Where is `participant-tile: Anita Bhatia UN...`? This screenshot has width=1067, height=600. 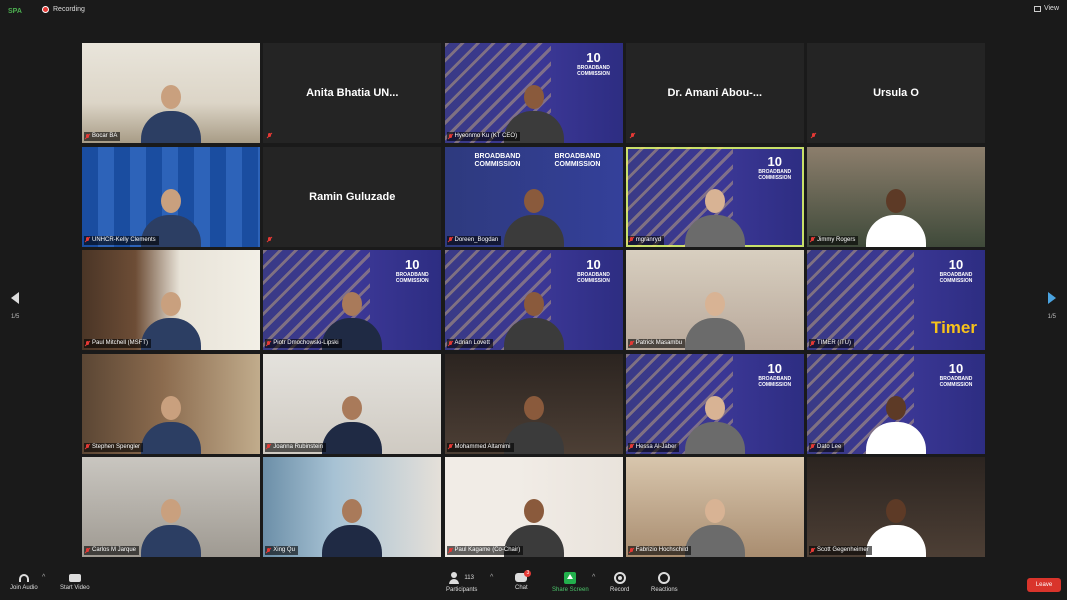
participant-tile: Anita Bhatia UN... is located at coordinates (352, 93).